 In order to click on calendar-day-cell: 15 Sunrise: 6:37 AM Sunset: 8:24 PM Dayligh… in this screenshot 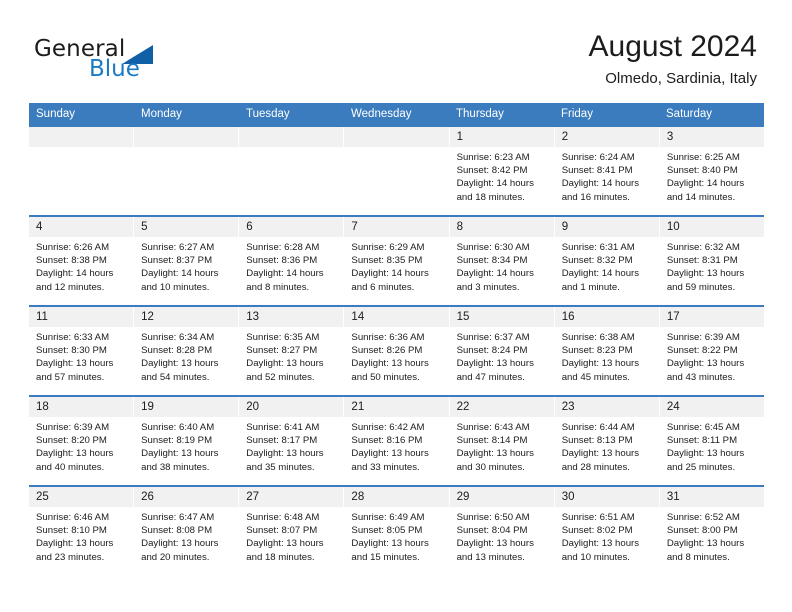, I will do `click(502, 351)`.